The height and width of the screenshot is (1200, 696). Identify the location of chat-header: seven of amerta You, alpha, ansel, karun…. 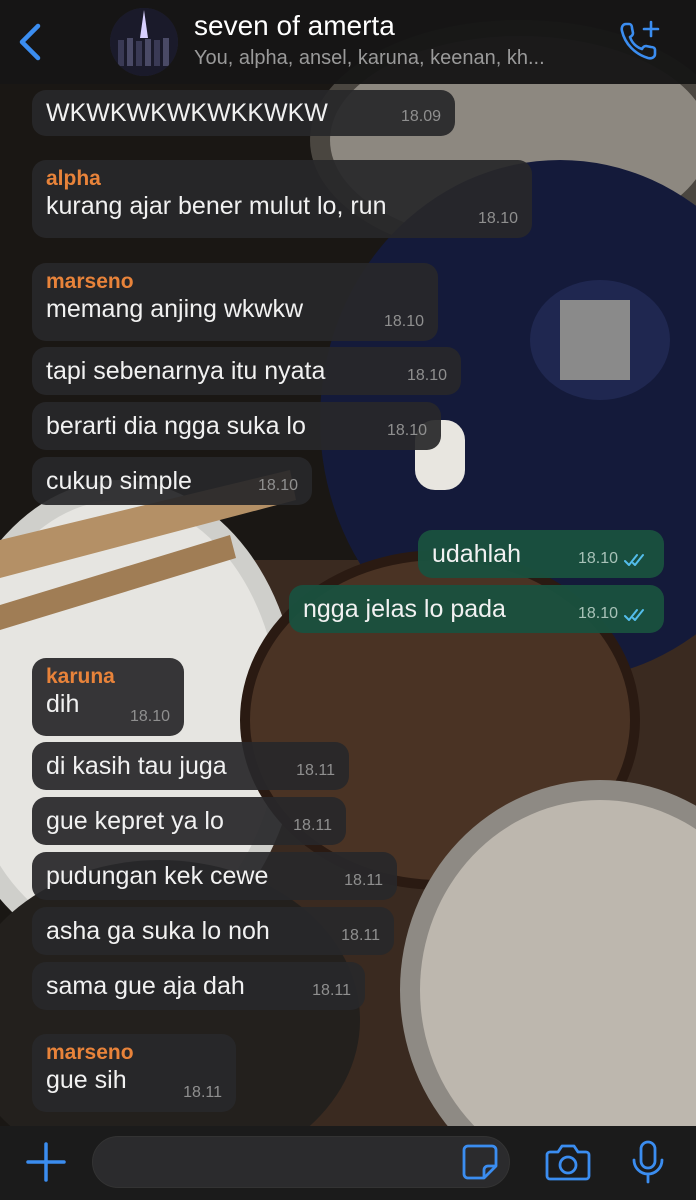
(348, 42).